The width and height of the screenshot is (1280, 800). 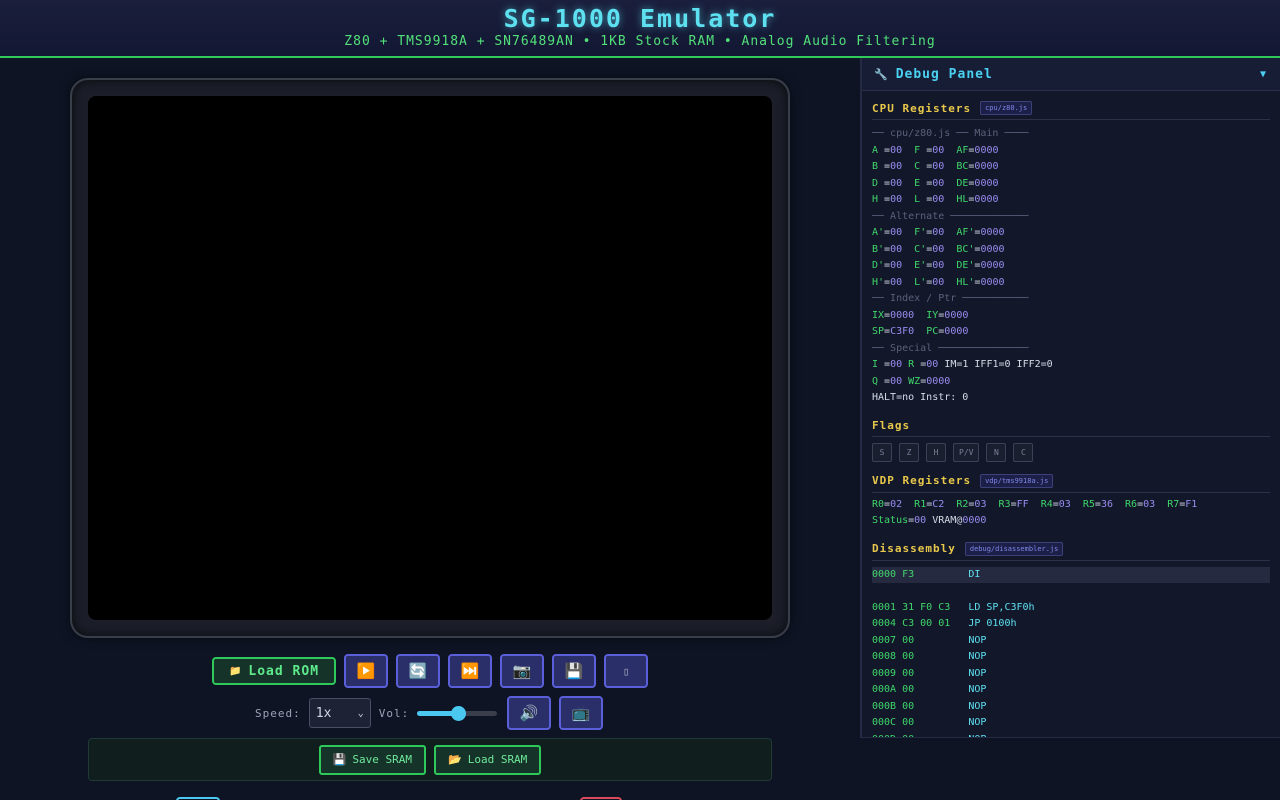 I want to click on cpu-registers-heading: CPU Registers cpu/z80.js, so click(x=1071, y=110).